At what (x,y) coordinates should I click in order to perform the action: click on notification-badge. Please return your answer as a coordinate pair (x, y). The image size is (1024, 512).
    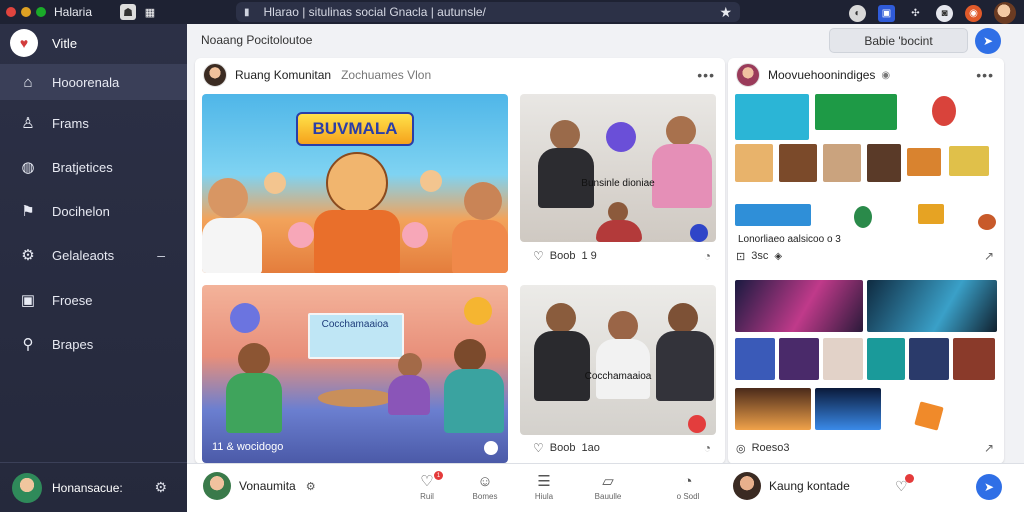
    Looking at the image, I should click on (909, 478).